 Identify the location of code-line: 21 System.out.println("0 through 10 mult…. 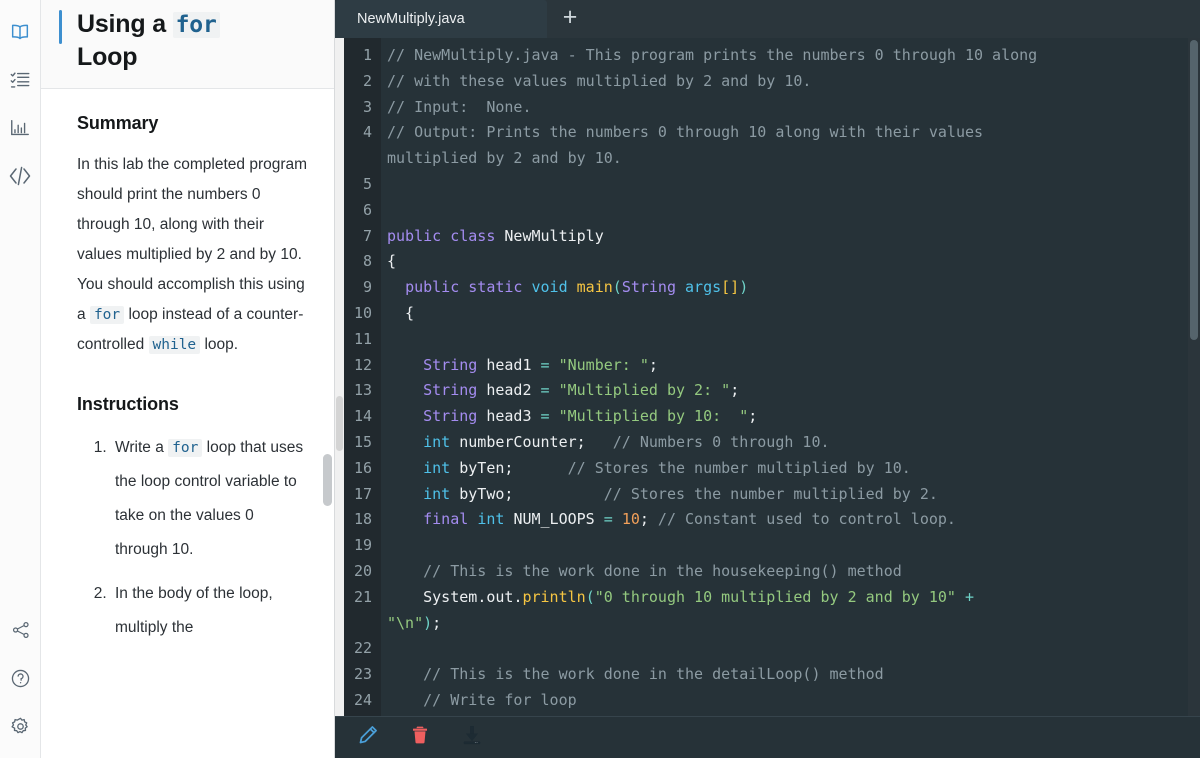
(767, 611).